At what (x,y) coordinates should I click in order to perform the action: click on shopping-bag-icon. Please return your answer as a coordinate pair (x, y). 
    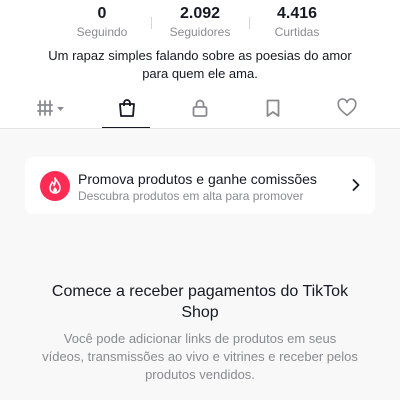
    Looking at the image, I should click on (127, 110).